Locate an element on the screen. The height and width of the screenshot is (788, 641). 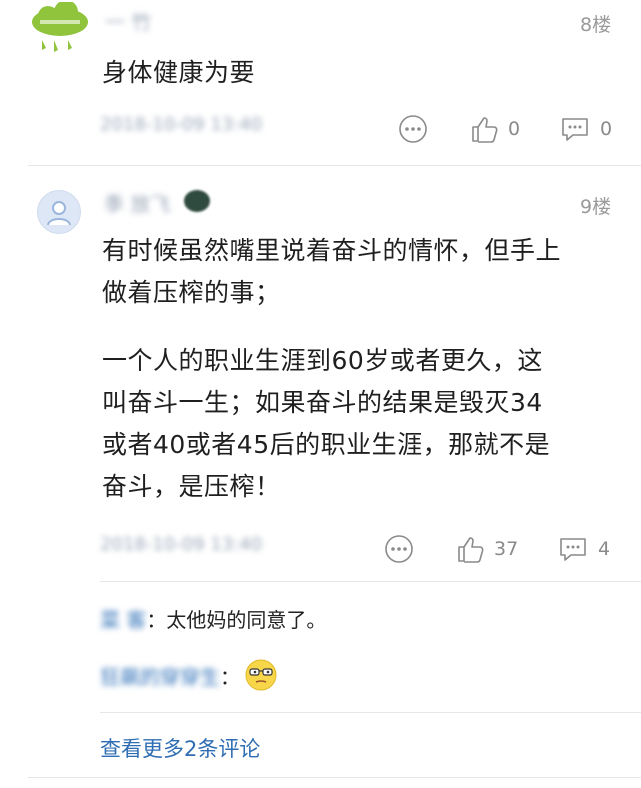
reply-button: 0 is located at coordinates (586, 129).